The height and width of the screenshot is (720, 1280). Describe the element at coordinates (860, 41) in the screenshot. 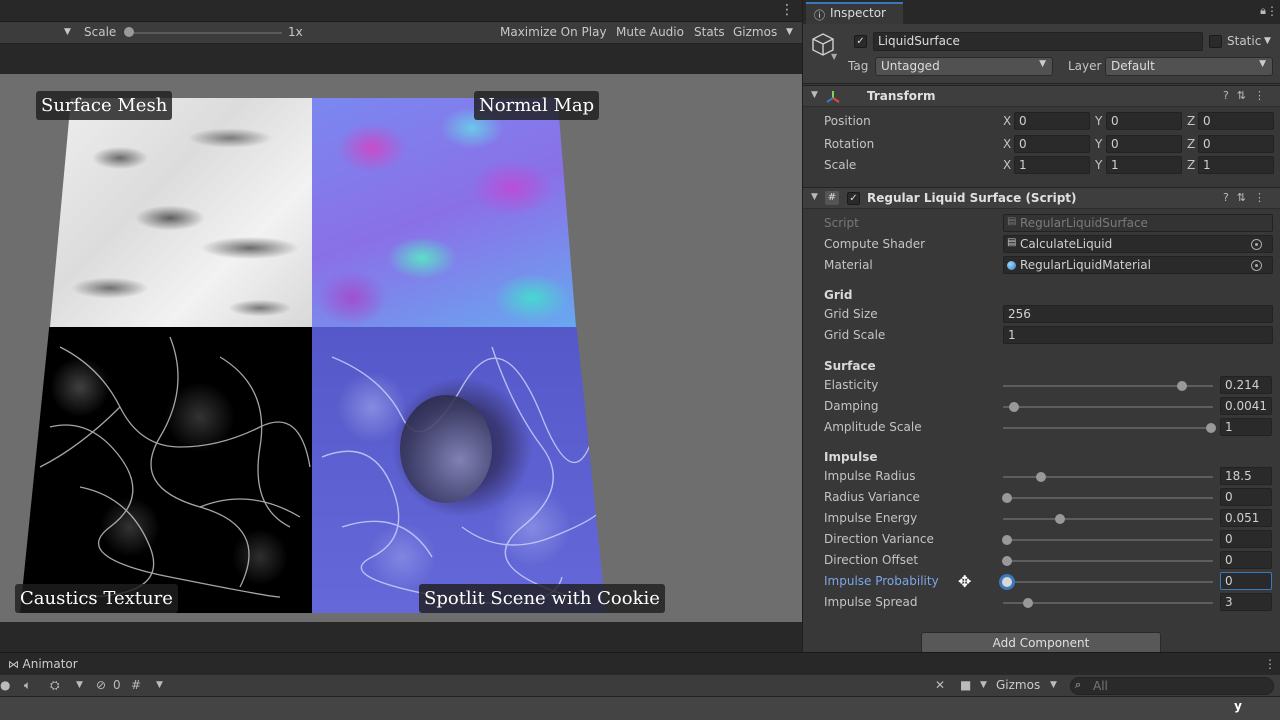

I see `gameobject-active-checkbox: ✓` at that location.